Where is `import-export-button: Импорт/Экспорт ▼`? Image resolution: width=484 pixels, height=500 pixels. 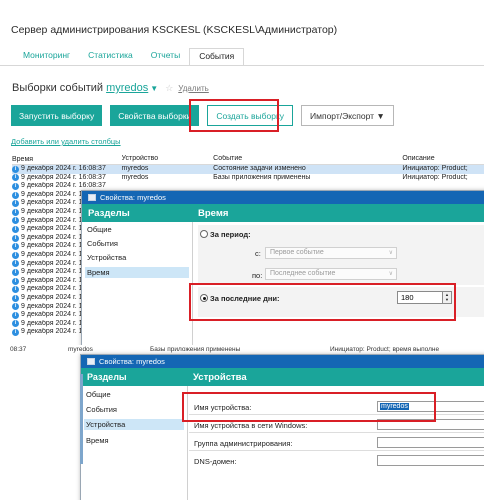
import-export-button: Импорт/Экспорт ▼ is located at coordinates (347, 115).